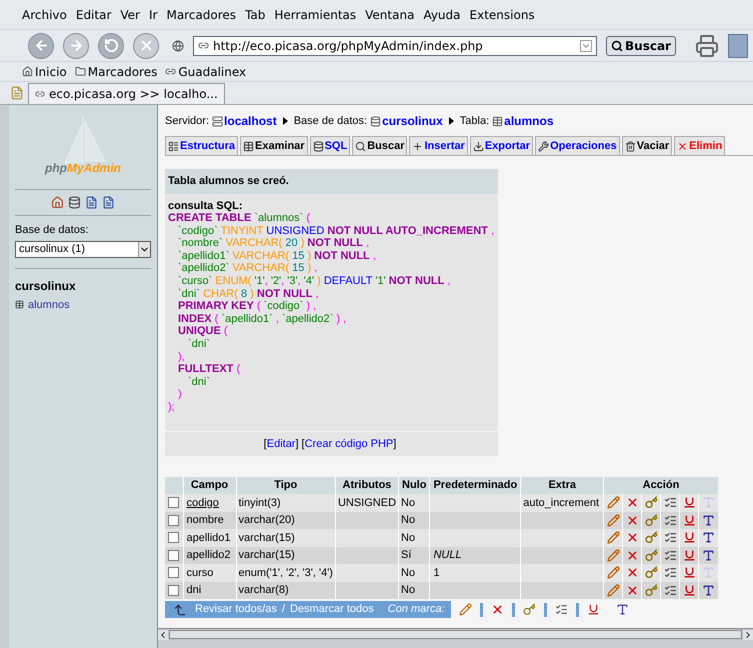 This screenshot has height=648, width=753. Describe the element at coordinates (163, 635) in the screenshot. I see `left-arrow-icon` at that location.